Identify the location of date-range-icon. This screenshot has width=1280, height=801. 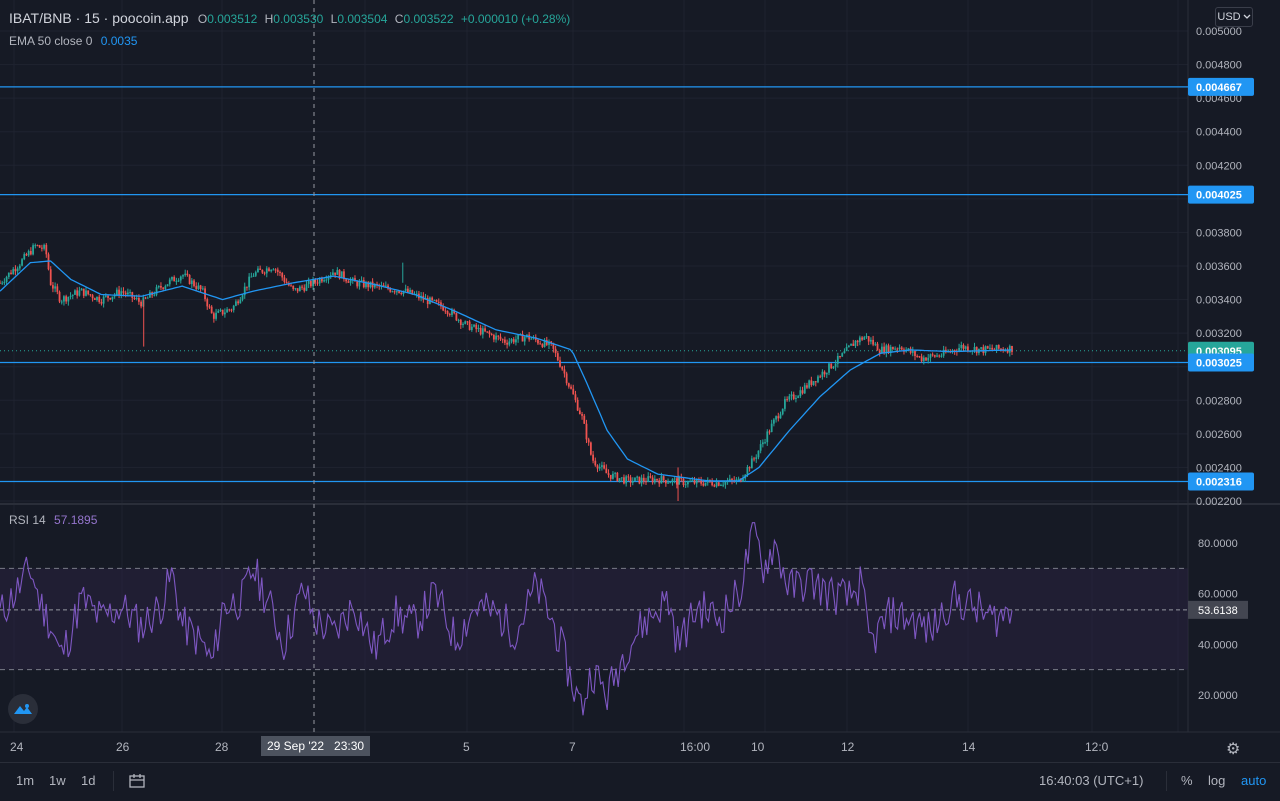
(137, 781).